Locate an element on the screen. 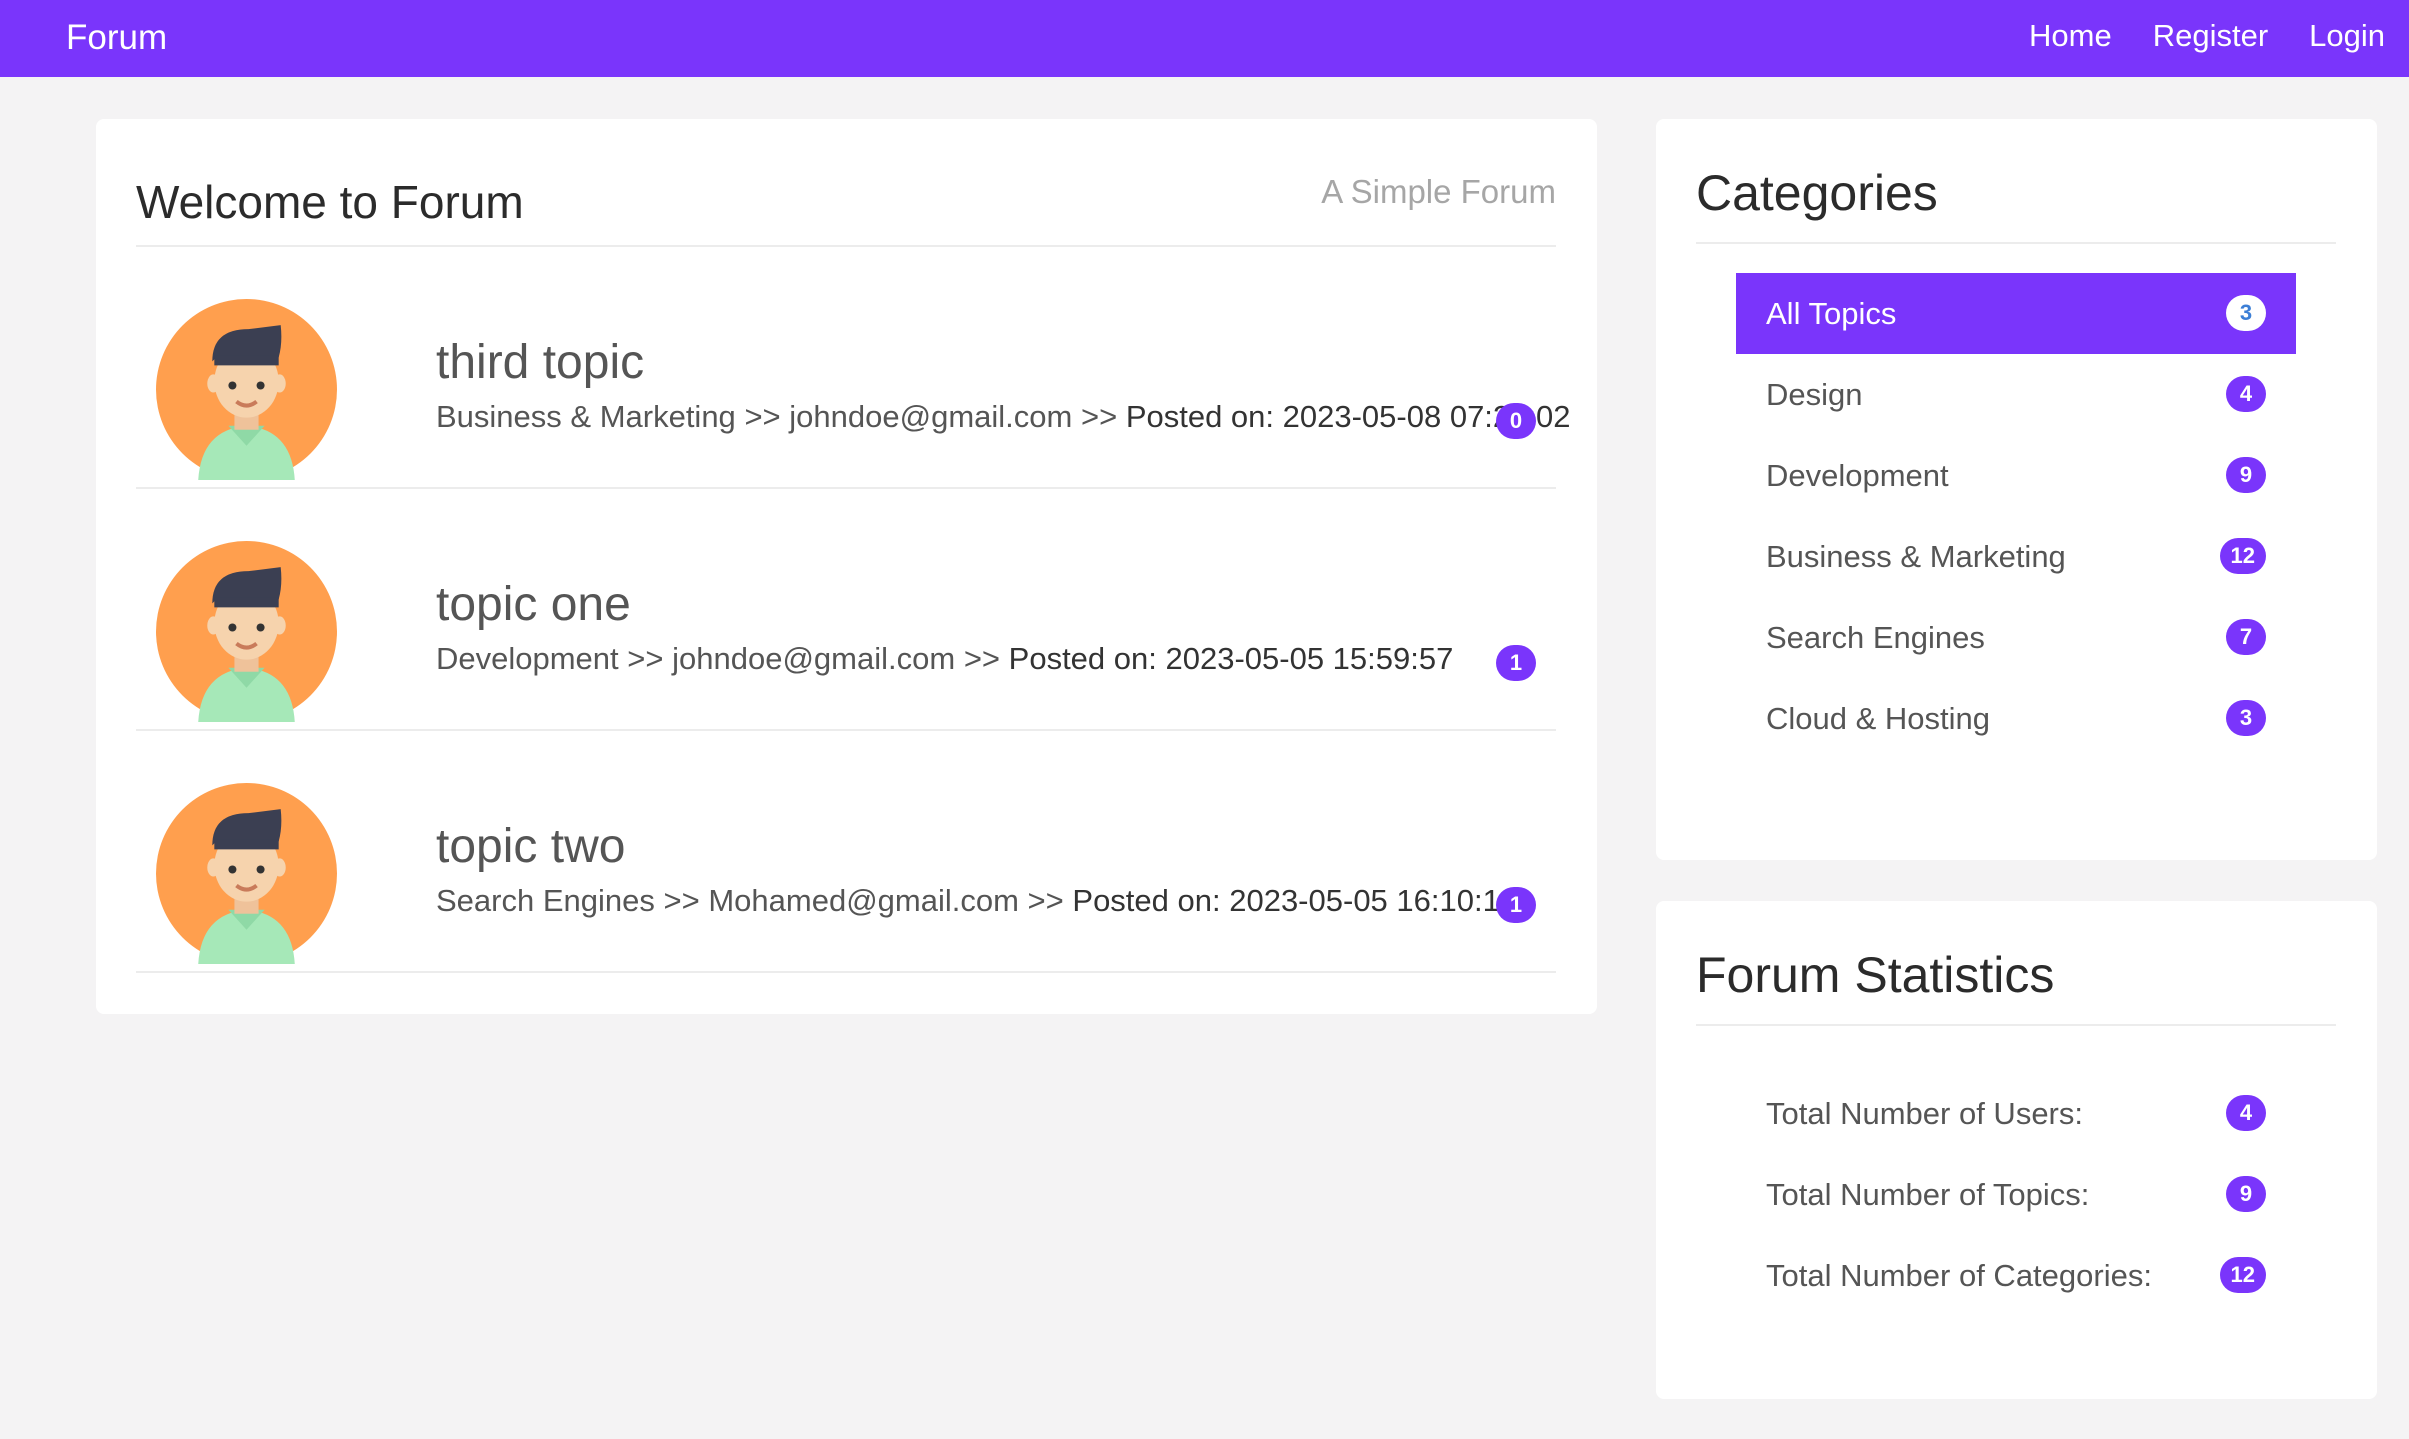  stat-count-badge: 12 is located at coordinates (2242, 1275).